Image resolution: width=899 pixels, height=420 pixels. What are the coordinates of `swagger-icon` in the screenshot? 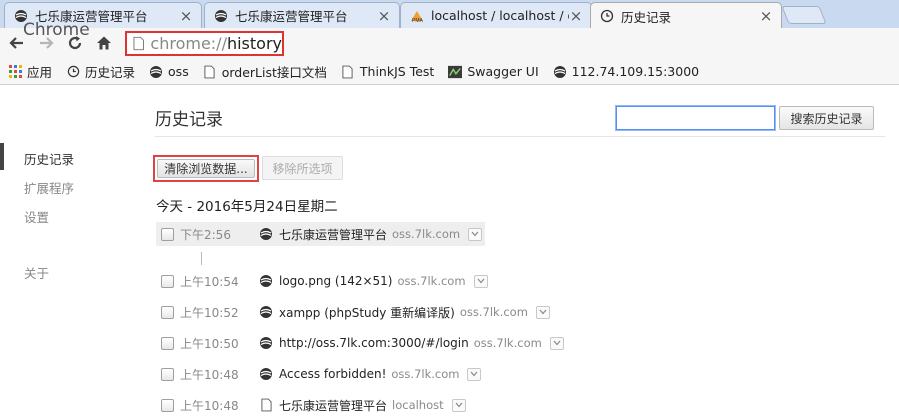 It's located at (455, 72).